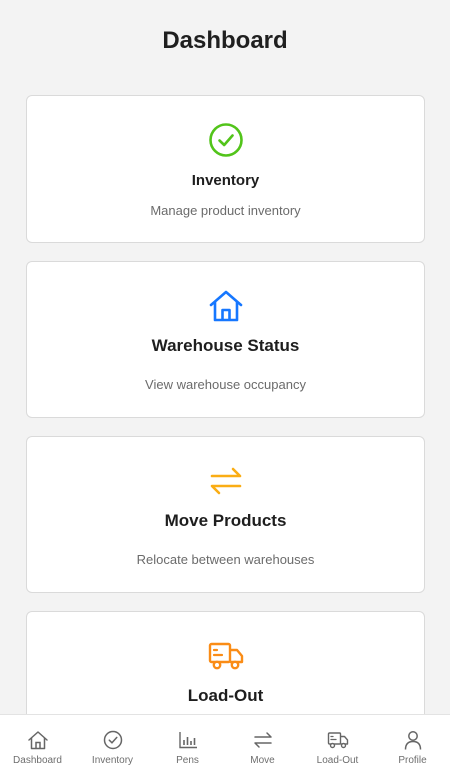 This screenshot has width=450, height=778. What do you see at coordinates (225, 384) in the screenshot?
I see `warehouse-status-card-subtitle: View warehouse occupancy` at bounding box center [225, 384].